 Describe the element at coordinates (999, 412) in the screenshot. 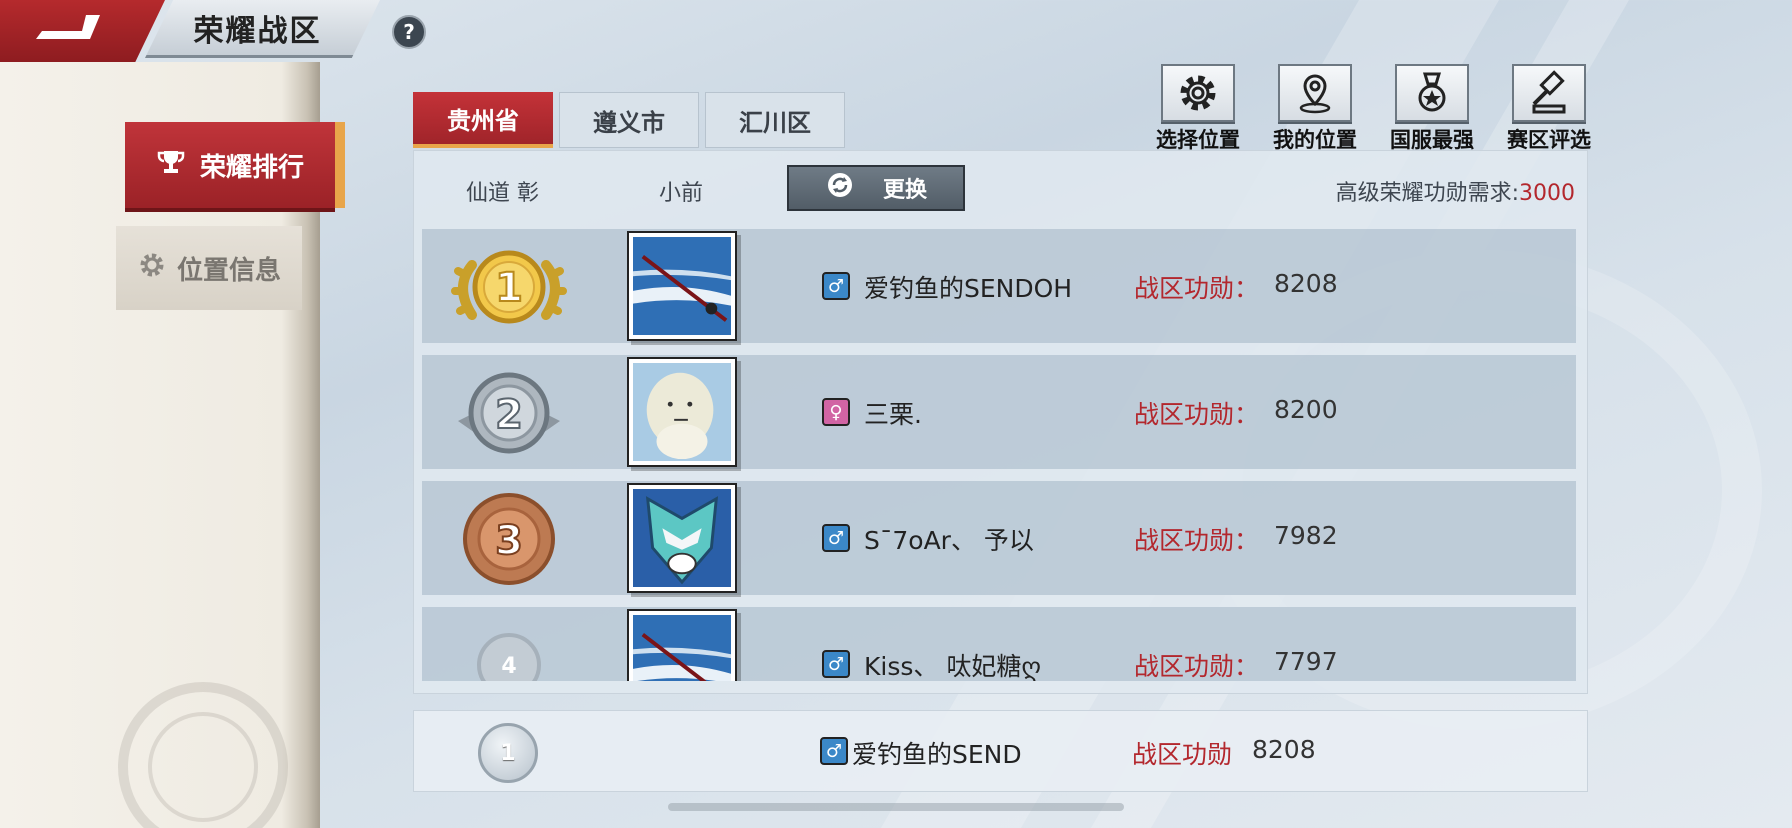

I see `ranking-row: 2 ♀ 三栗. 战区功勋： 8200` at that location.